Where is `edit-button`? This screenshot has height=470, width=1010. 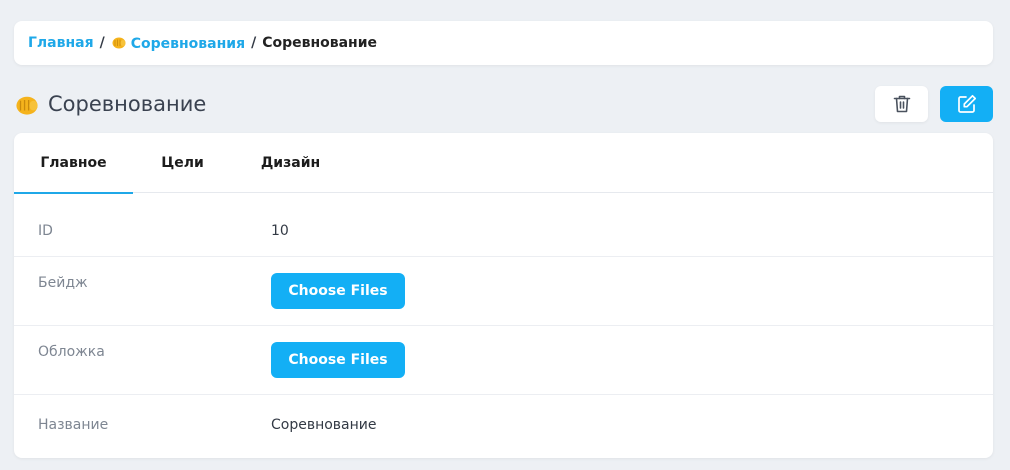
edit-button is located at coordinates (966, 104).